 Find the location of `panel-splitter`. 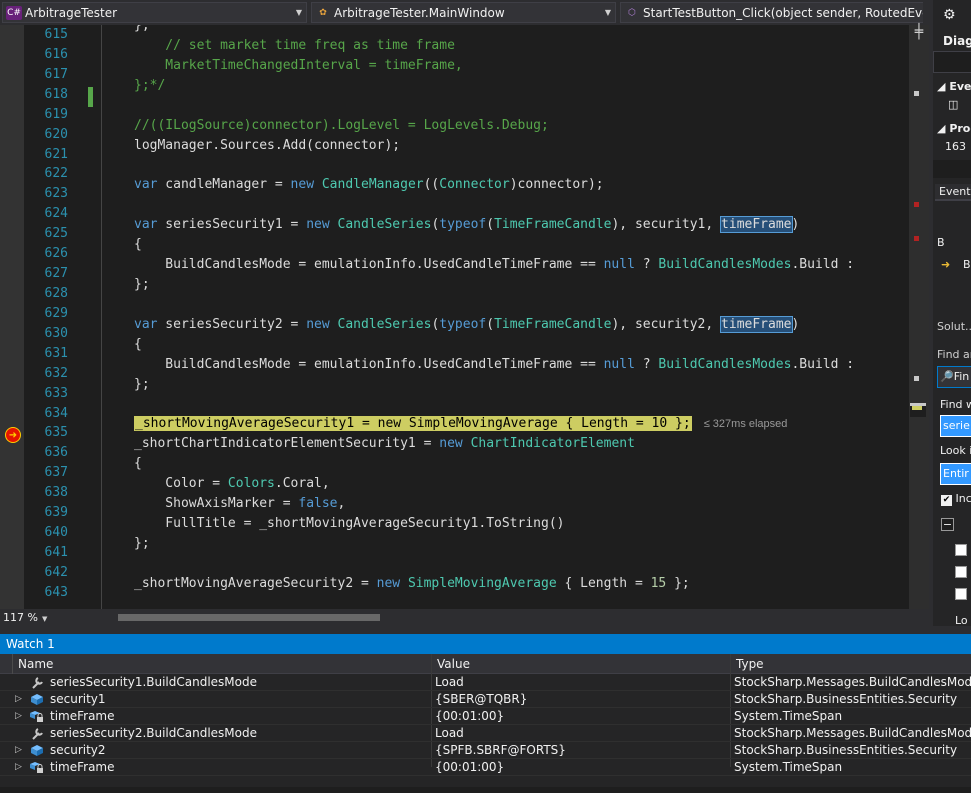

panel-splitter is located at coordinates (485, 630).